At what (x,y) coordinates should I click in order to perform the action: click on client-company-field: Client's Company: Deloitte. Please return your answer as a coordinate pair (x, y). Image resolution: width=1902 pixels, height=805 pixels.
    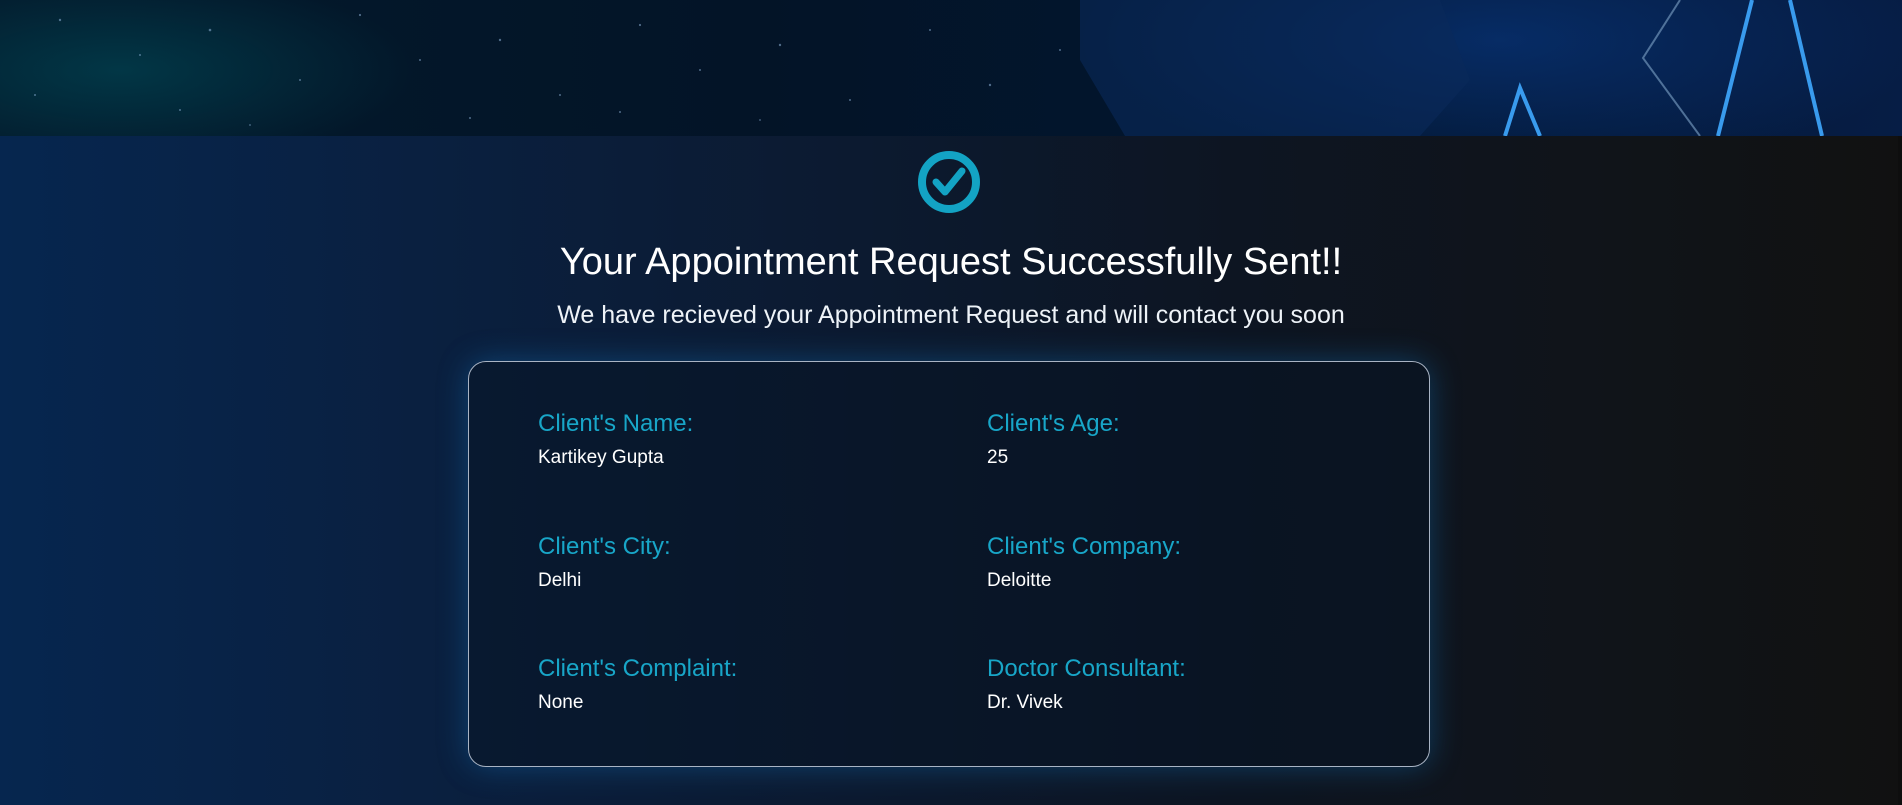
    Looking at the image, I should click on (1084, 563).